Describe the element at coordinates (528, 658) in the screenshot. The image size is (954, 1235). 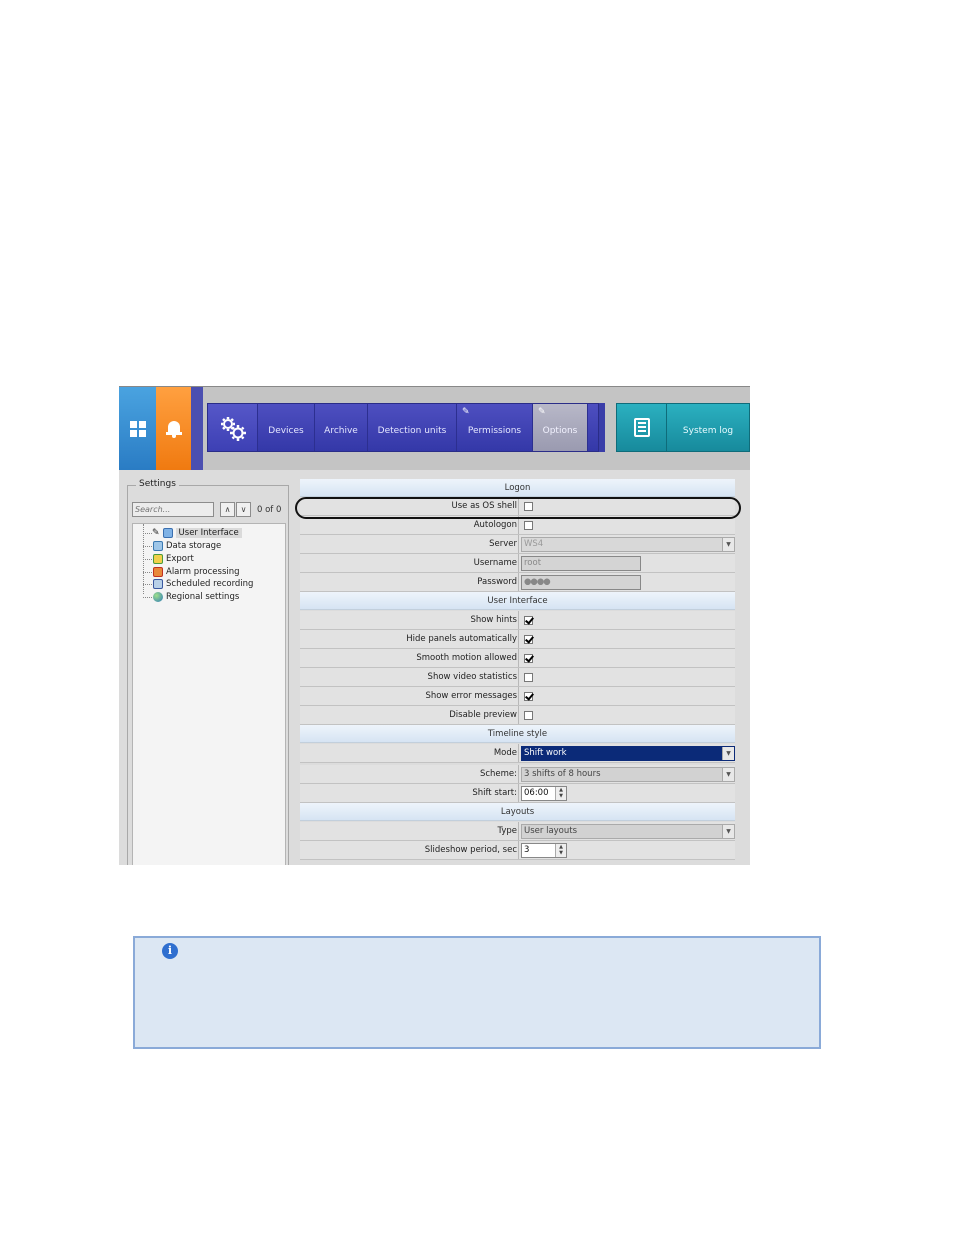
I see `smooth-motion-checkbox` at that location.